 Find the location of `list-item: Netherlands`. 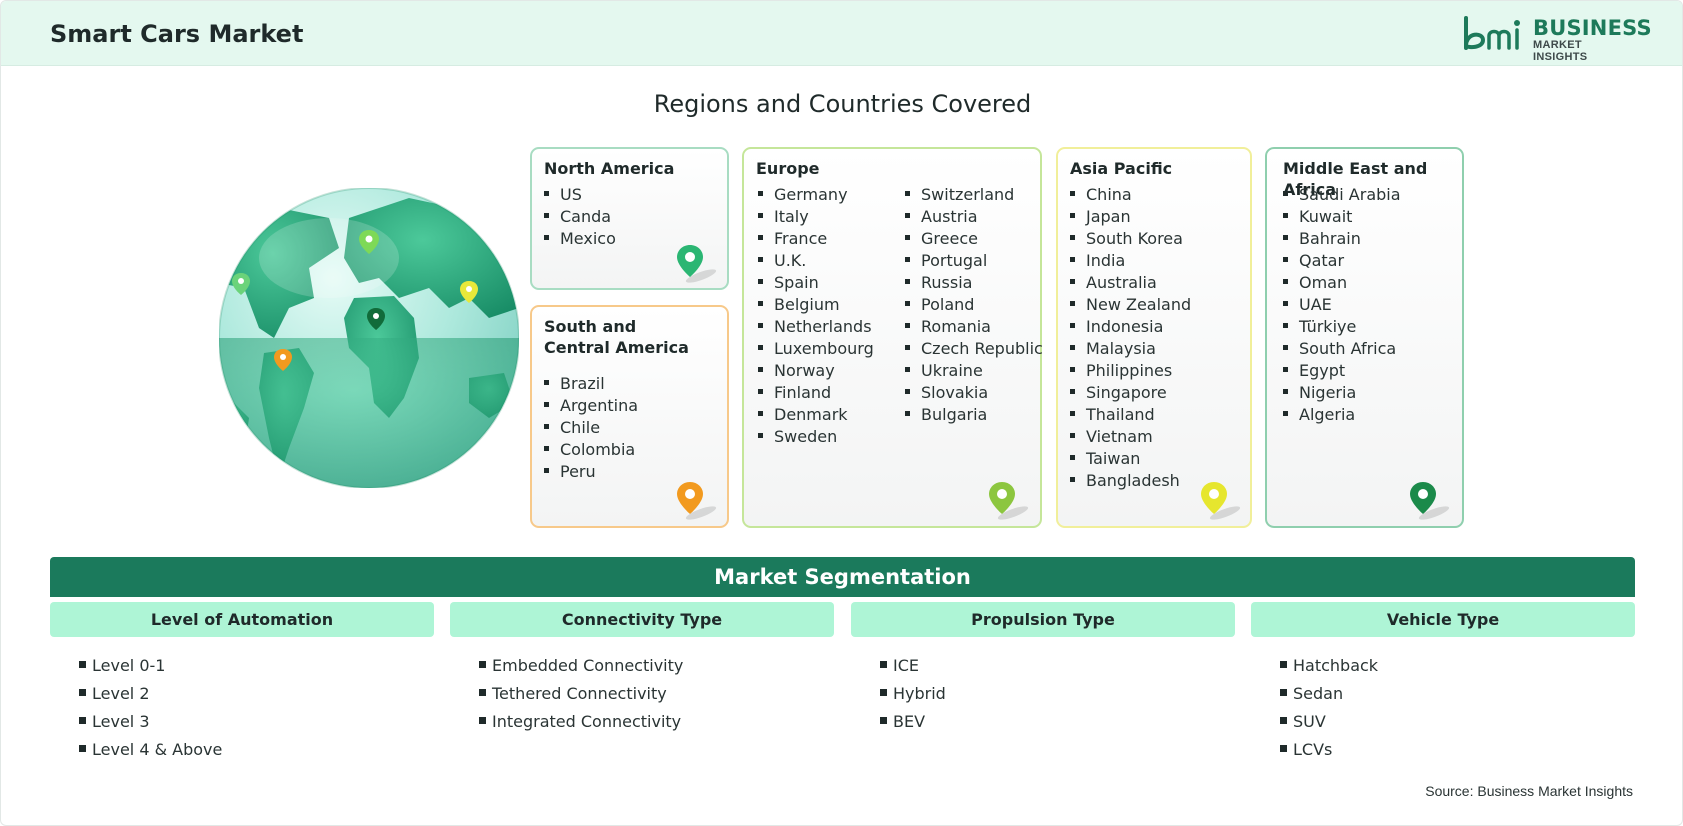

list-item: Netherlands is located at coordinates (816, 327).